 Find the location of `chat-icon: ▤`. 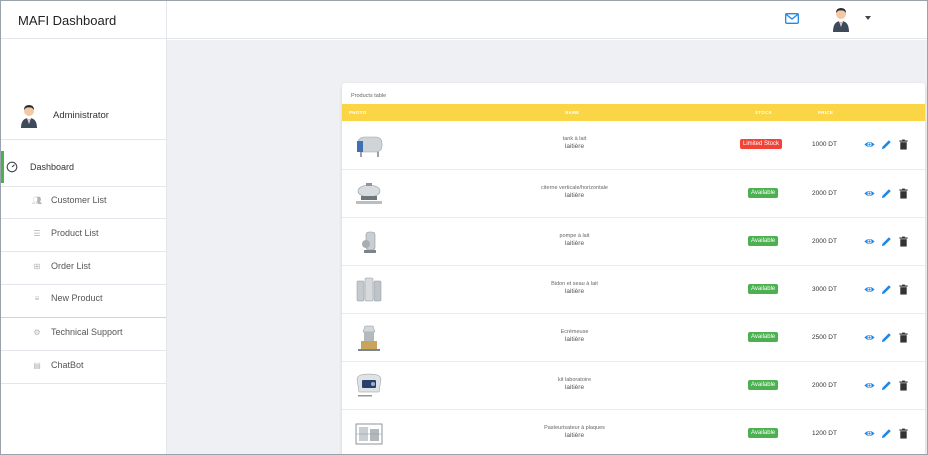

chat-icon: ▤ is located at coordinates (37, 365).